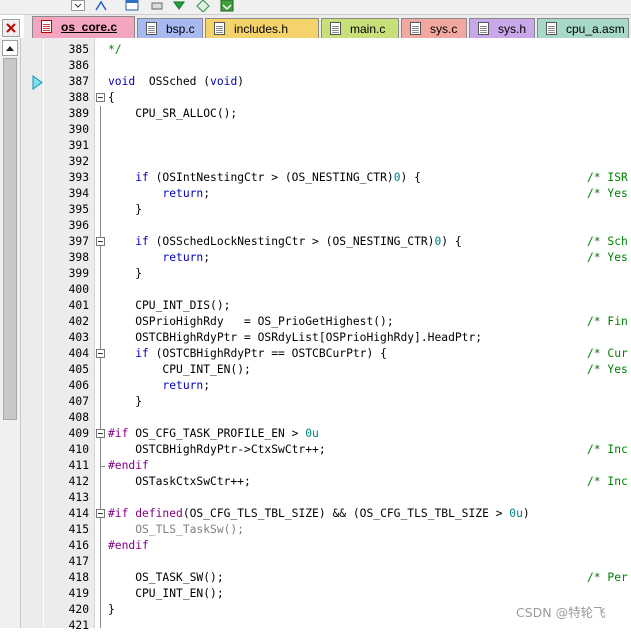 This screenshot has width=631, height=634. I want to click on code-line: 408, so click(315, 418).